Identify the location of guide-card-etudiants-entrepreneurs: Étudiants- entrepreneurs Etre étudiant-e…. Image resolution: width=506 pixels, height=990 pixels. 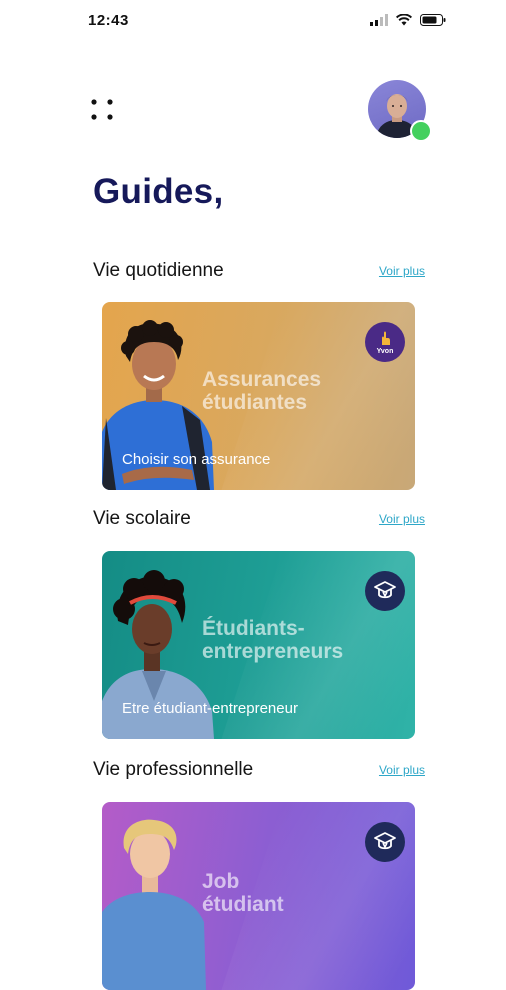
(258, 645).